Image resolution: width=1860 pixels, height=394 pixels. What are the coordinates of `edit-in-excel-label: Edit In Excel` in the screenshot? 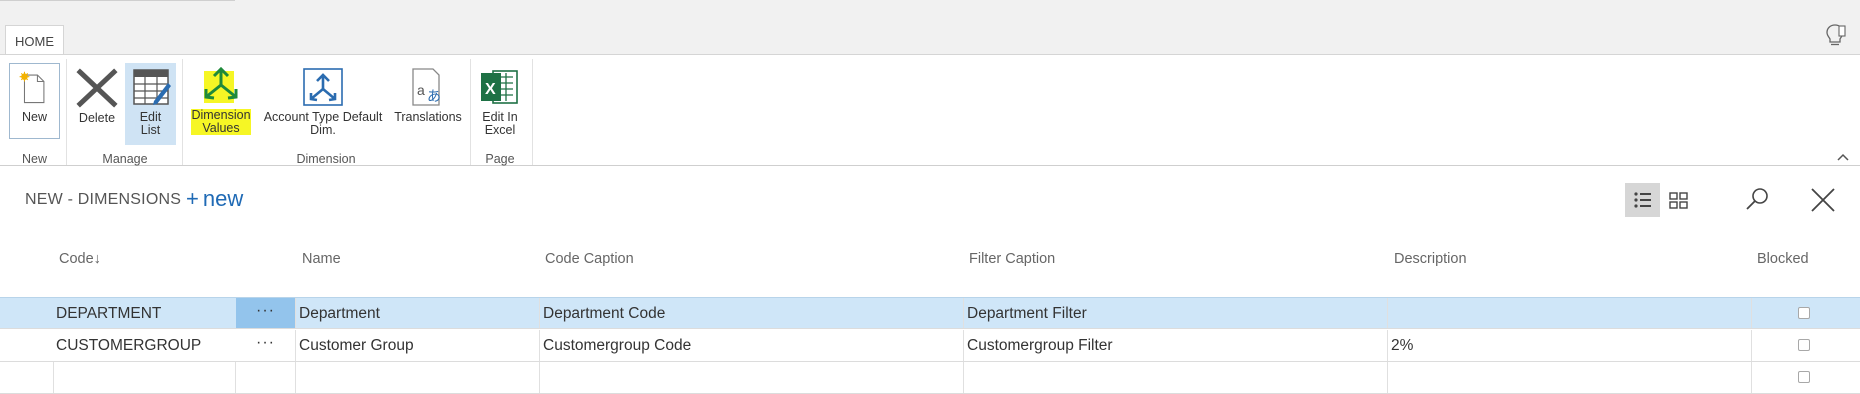 It's located at (500, 123).